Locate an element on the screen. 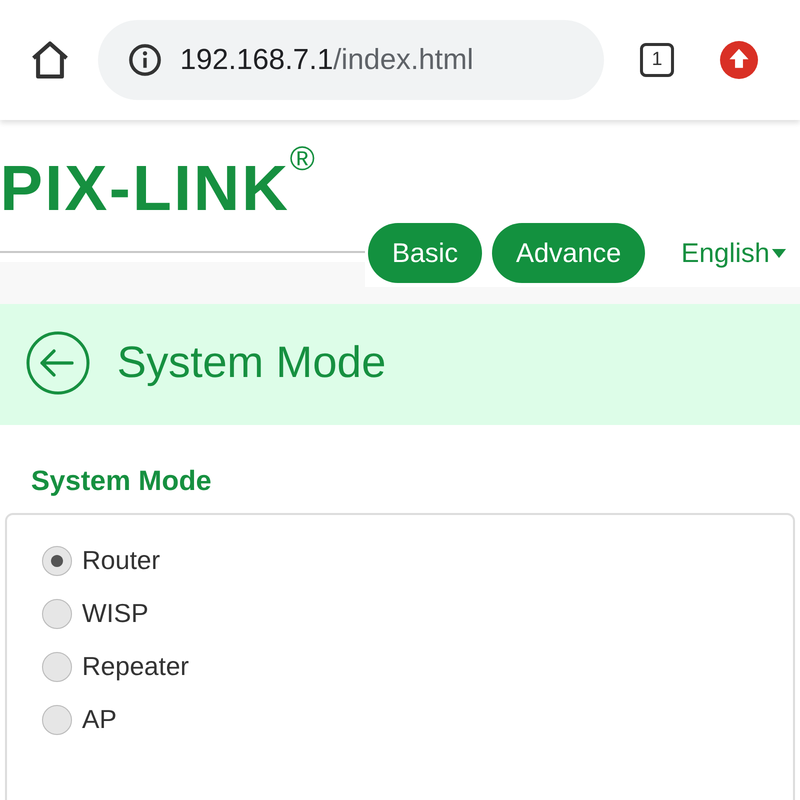  nav-tab: Advance is located at coordinates (569, 253).